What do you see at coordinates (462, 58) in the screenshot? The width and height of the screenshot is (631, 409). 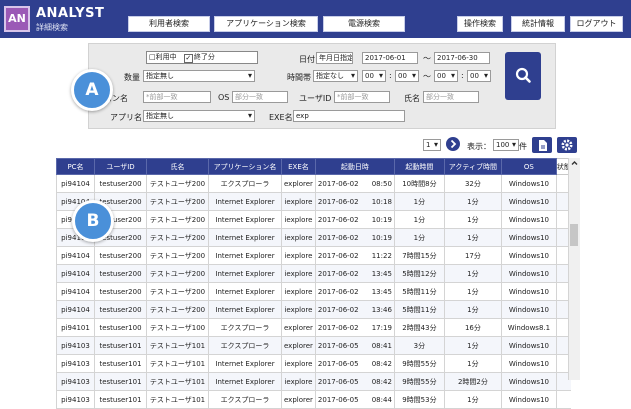 I see `date-to-field: 2017-06-30` at bounding box center [462, 58].